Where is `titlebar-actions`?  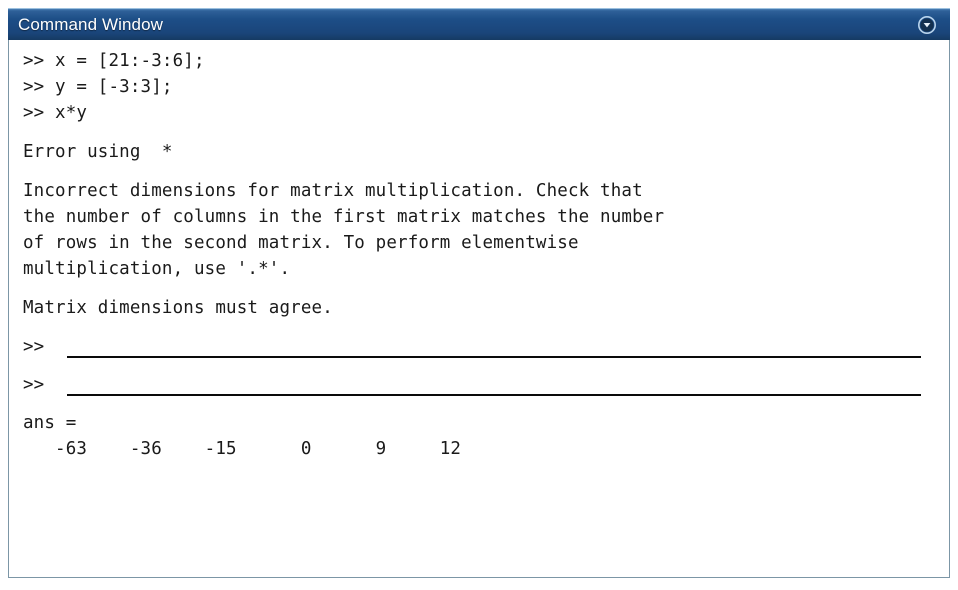
titlebar-actions is located at coordinates (933, 25).